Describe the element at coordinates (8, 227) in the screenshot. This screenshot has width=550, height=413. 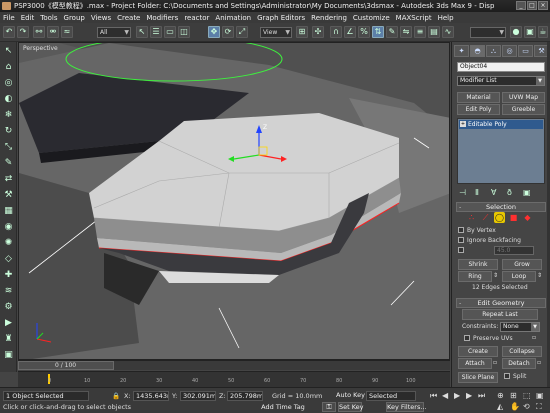
I see `camera-tool-icon: ◉` at that location.